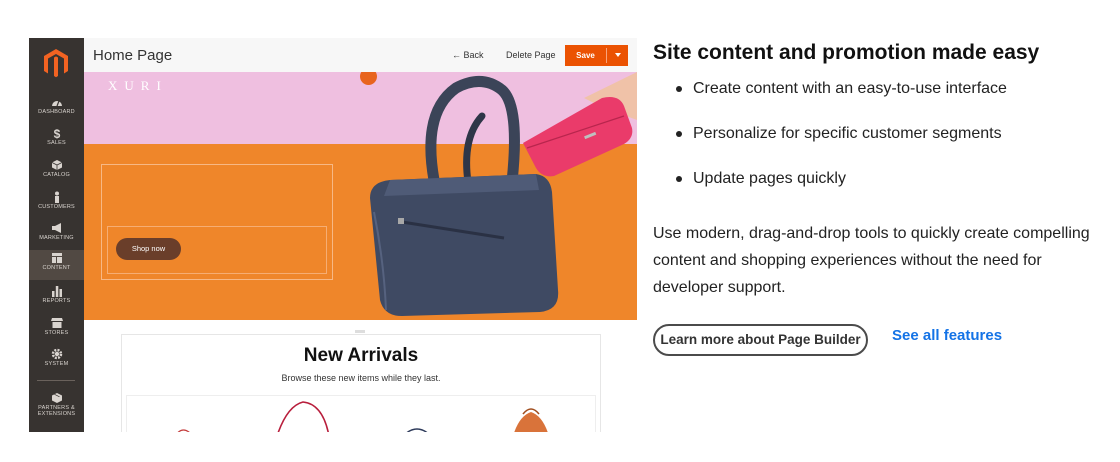 The width and height of the screenshot is (1120, 462). I want to click on nav-stores: STORES, so click(56, 330).